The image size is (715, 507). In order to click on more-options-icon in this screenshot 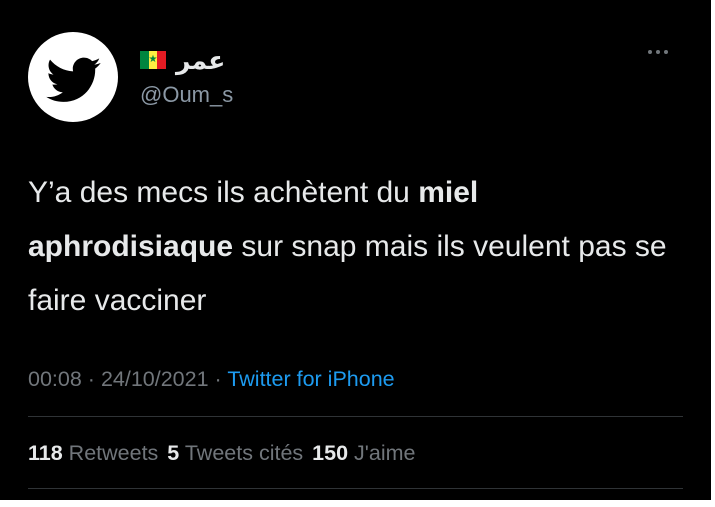, I will do `click(658, 52)`.